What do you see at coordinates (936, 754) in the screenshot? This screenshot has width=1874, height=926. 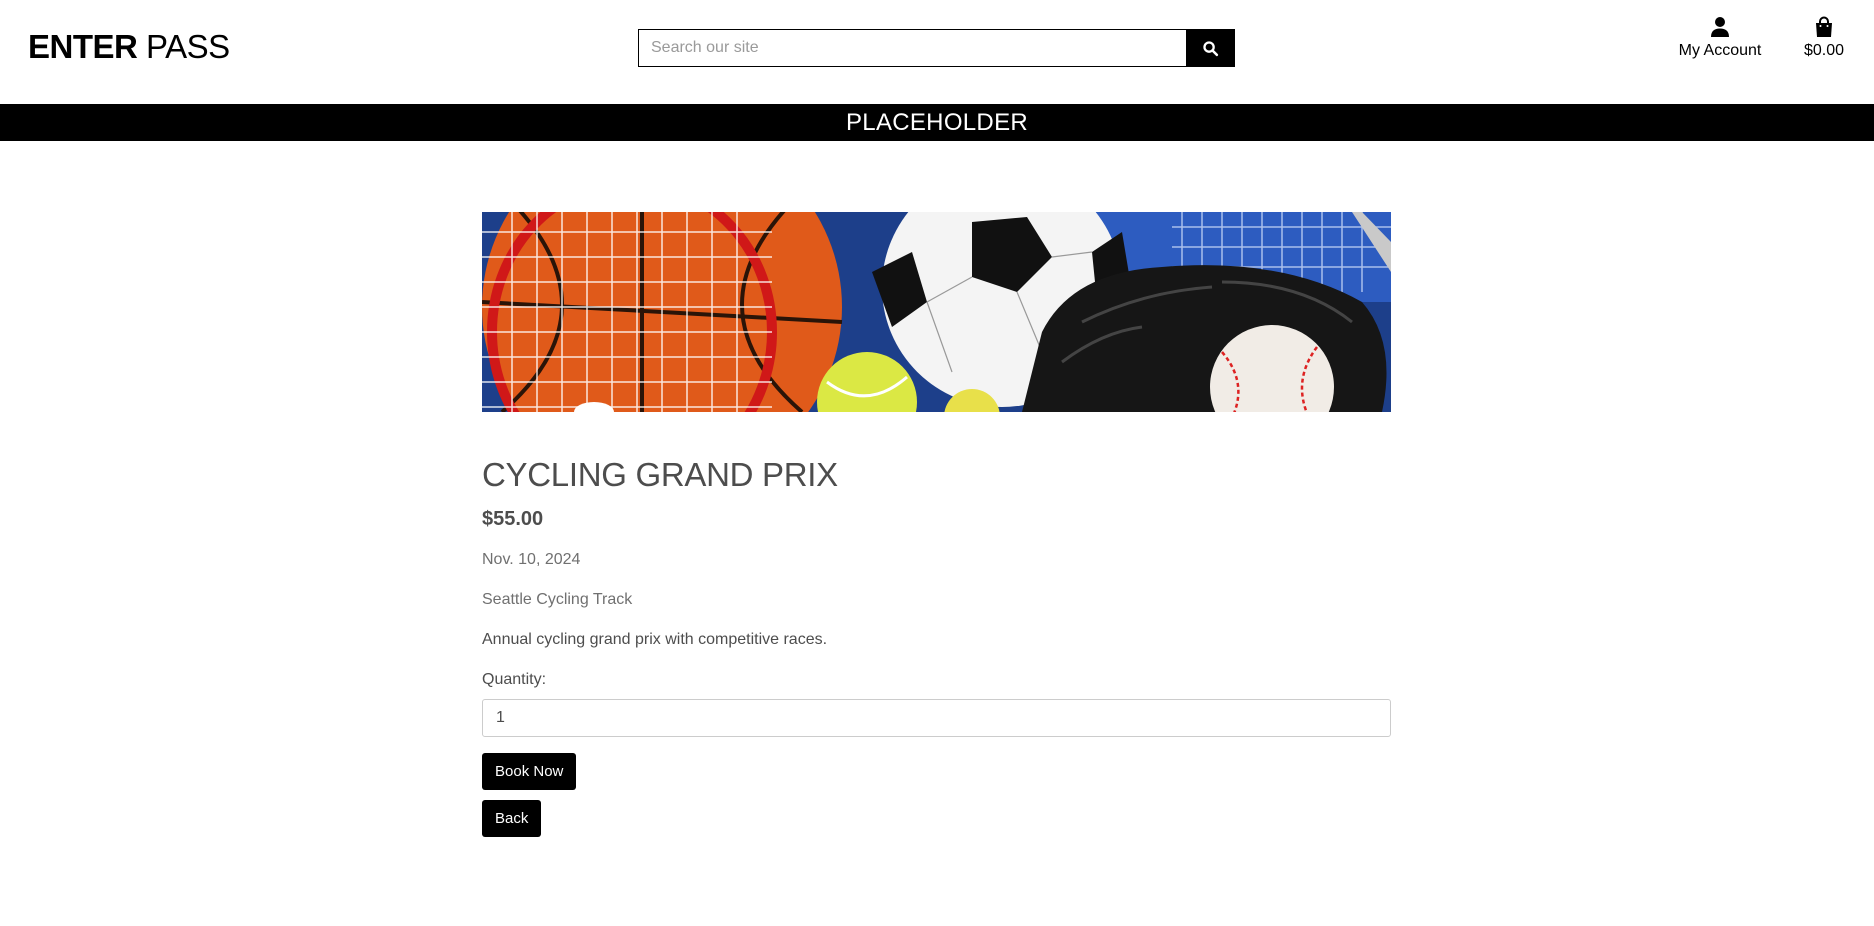 I see `booking-form: Quantity: Book Now Back` at bounding box center [936, 754].